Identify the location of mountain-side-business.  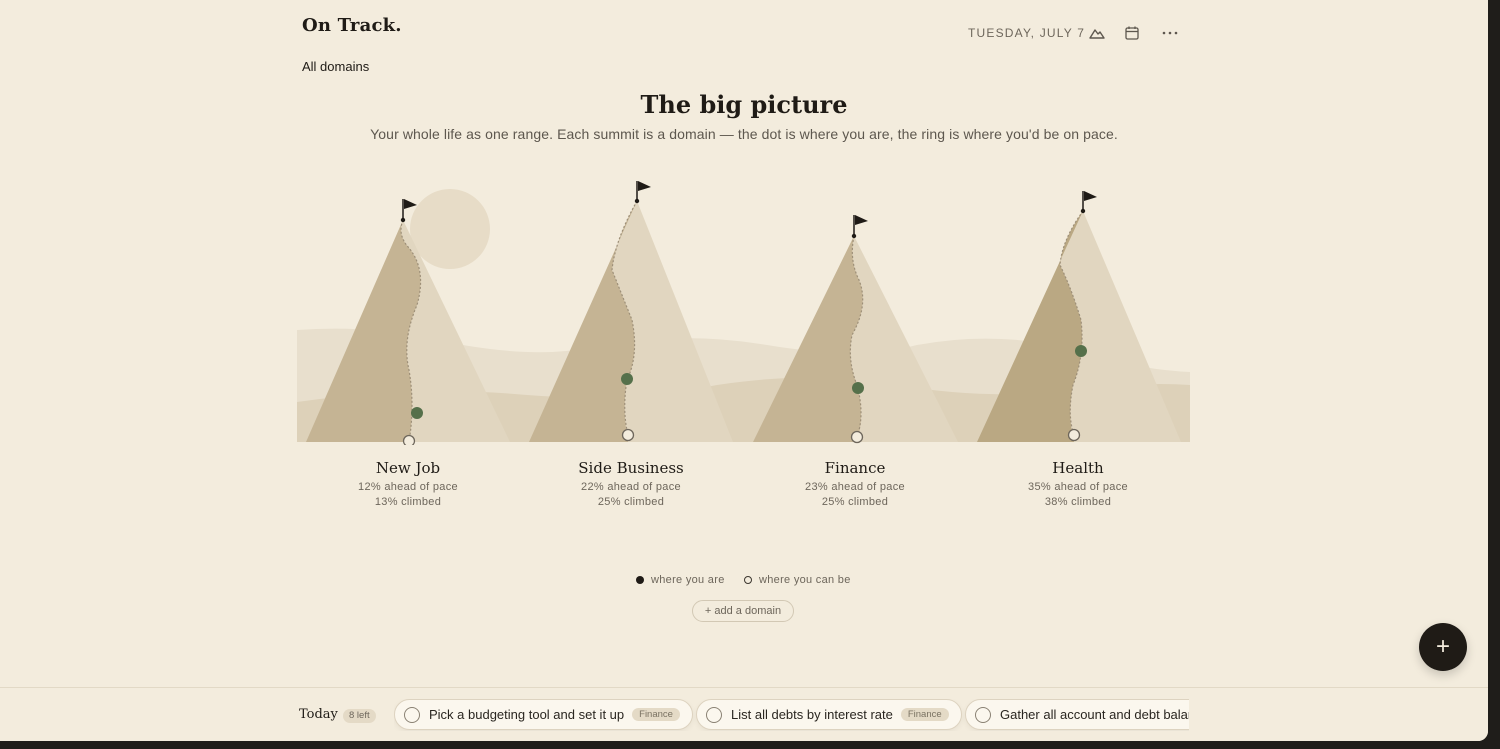
(631, 311).